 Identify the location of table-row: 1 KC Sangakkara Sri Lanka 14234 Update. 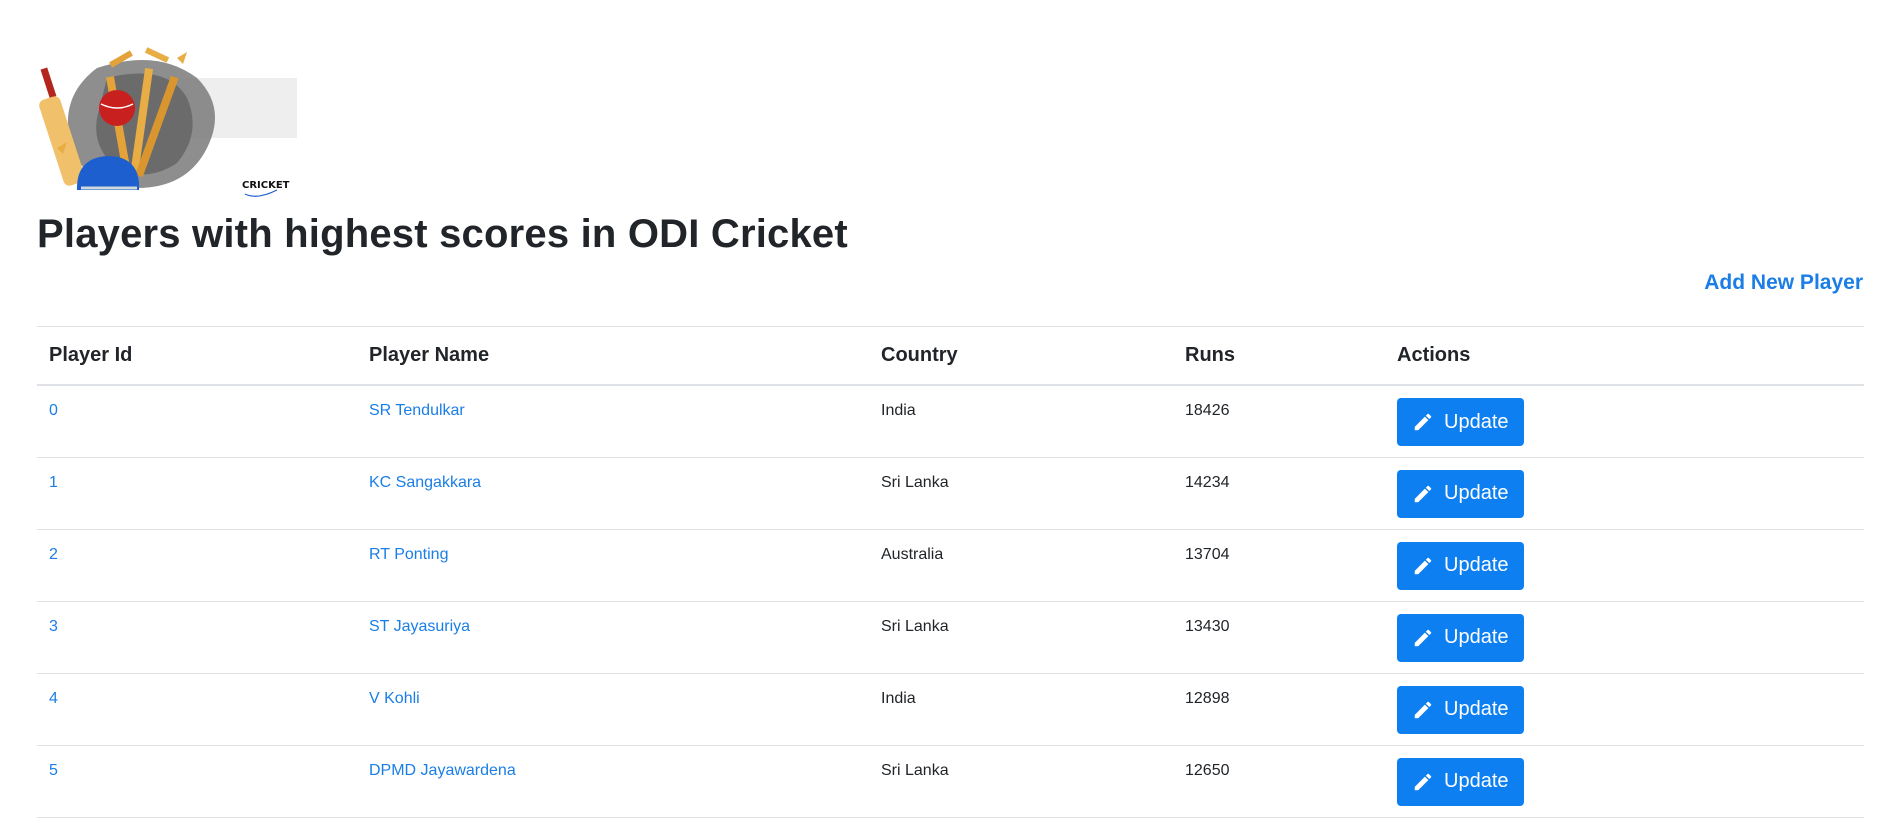
(950, 493).